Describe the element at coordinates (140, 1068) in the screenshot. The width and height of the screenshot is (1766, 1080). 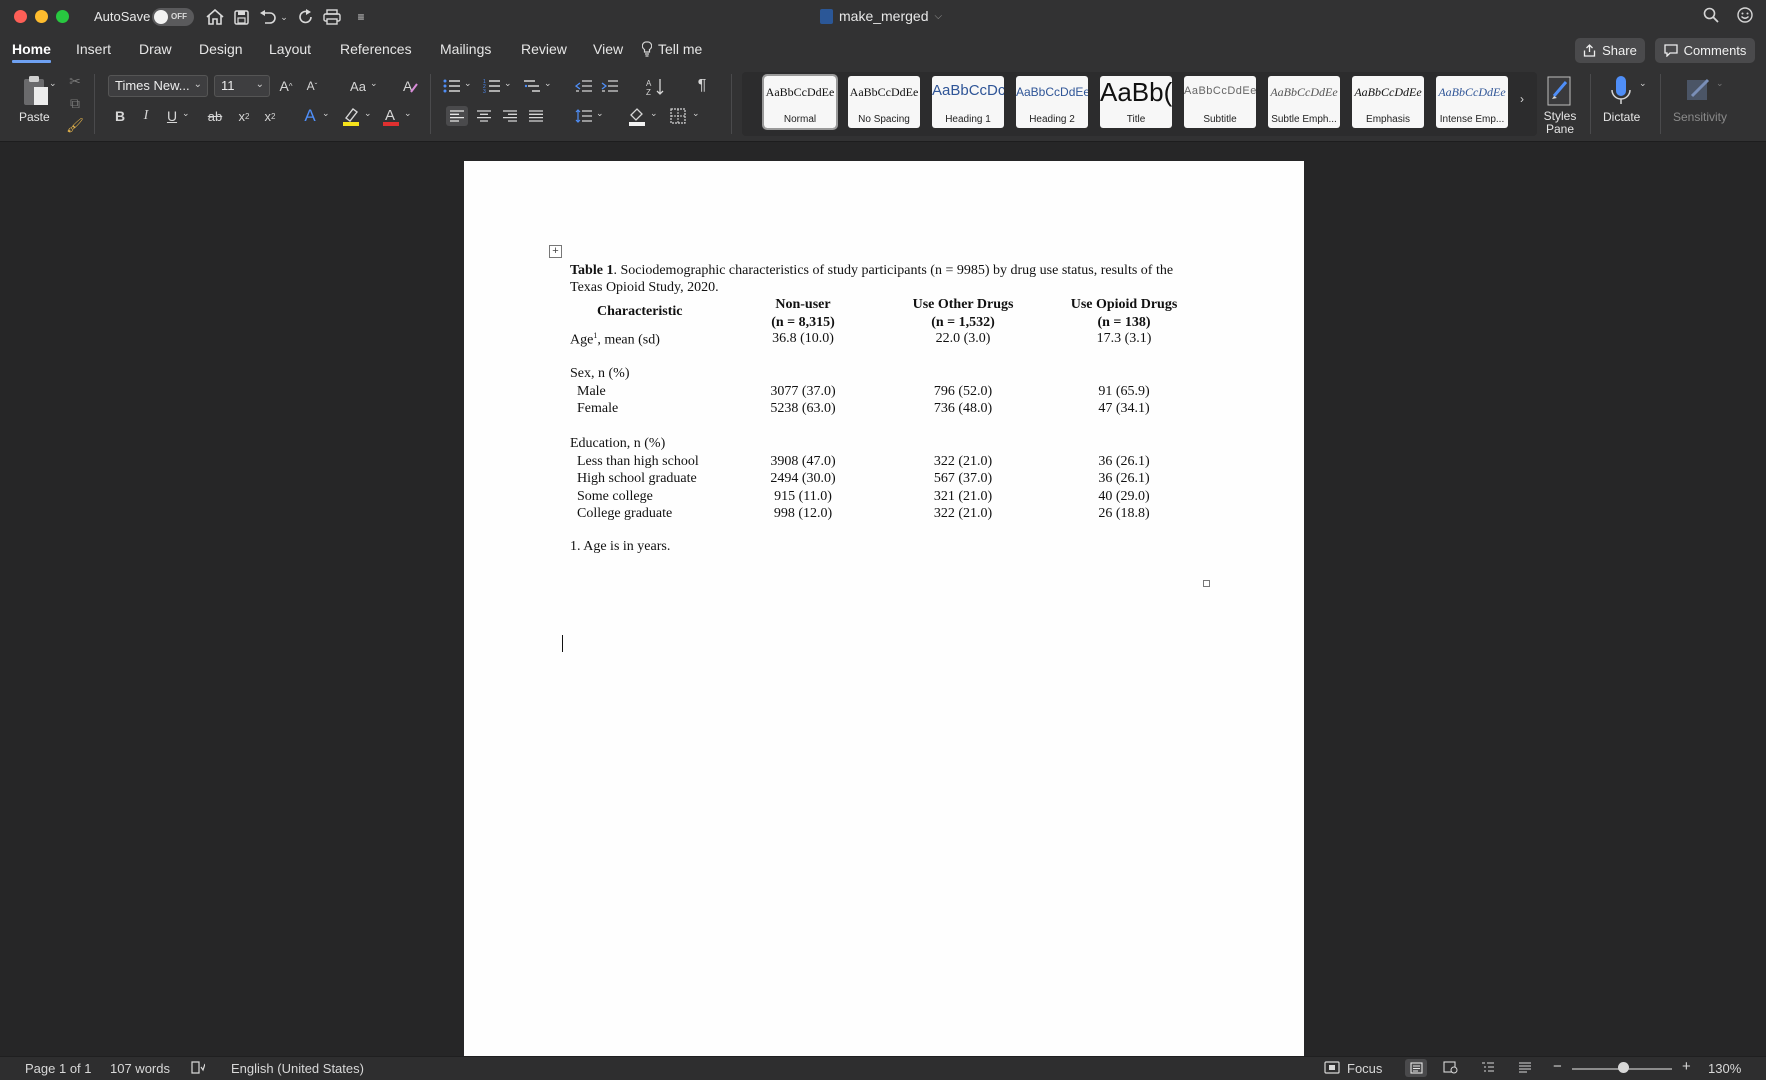
I see `word-count: 107 words` at that location.